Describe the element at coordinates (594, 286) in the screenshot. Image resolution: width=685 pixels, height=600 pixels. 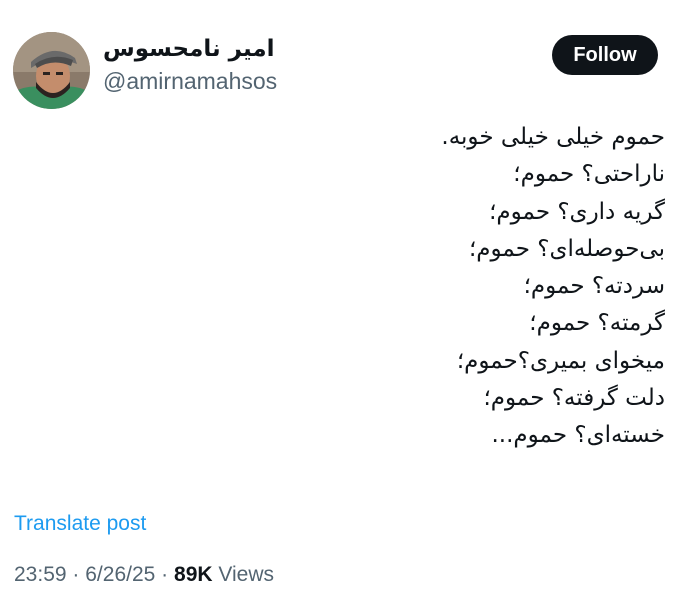
I see `tweet-line: سردته؟ حموم؛` at that location.